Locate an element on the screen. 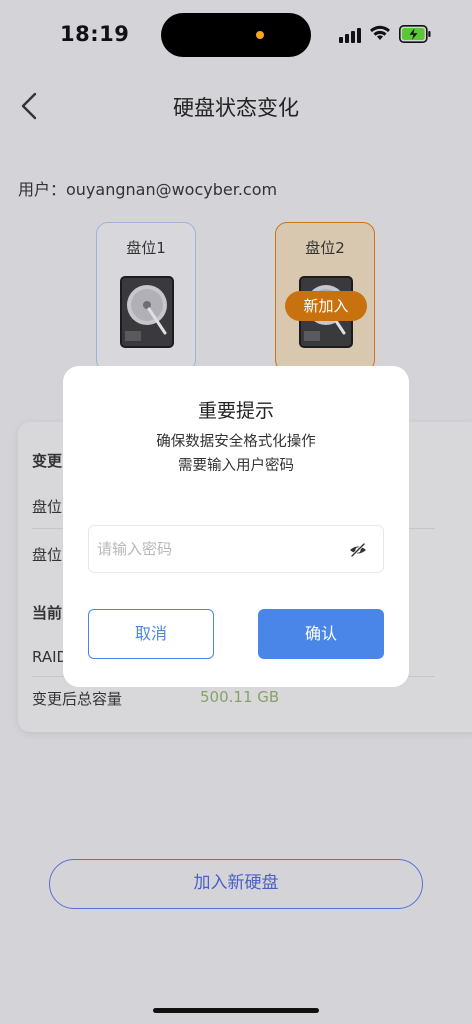 The height and width of the screenshot is (1024, 472). section-title-current: 当前 is located at coordinates (47, 613).